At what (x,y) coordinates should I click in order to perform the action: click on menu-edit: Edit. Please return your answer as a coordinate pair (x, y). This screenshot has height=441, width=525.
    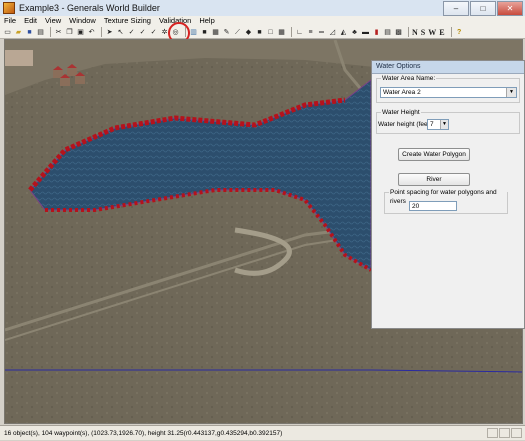
    Looking at the image, I should click on (30, 21).